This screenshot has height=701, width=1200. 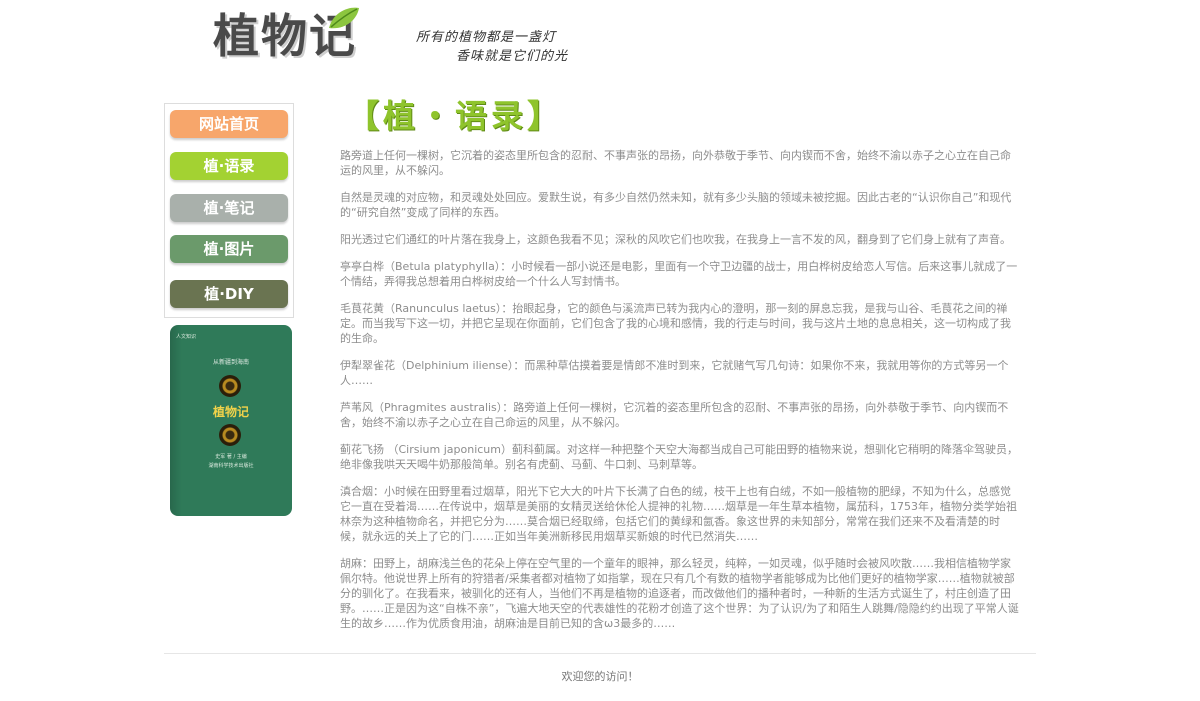 I want to click on nav-item-notes: 植·笔记, so click(x=229, y=208).